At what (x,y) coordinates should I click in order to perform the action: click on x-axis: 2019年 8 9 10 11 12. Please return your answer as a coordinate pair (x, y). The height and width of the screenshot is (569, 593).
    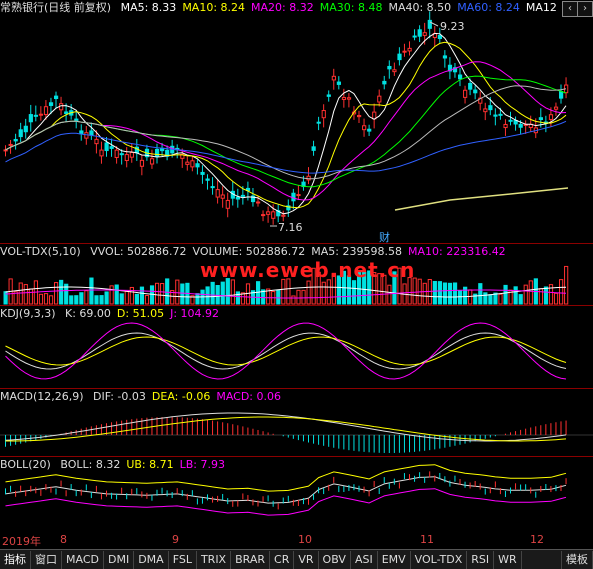
    Looking at the image, I should click on (296, 540).